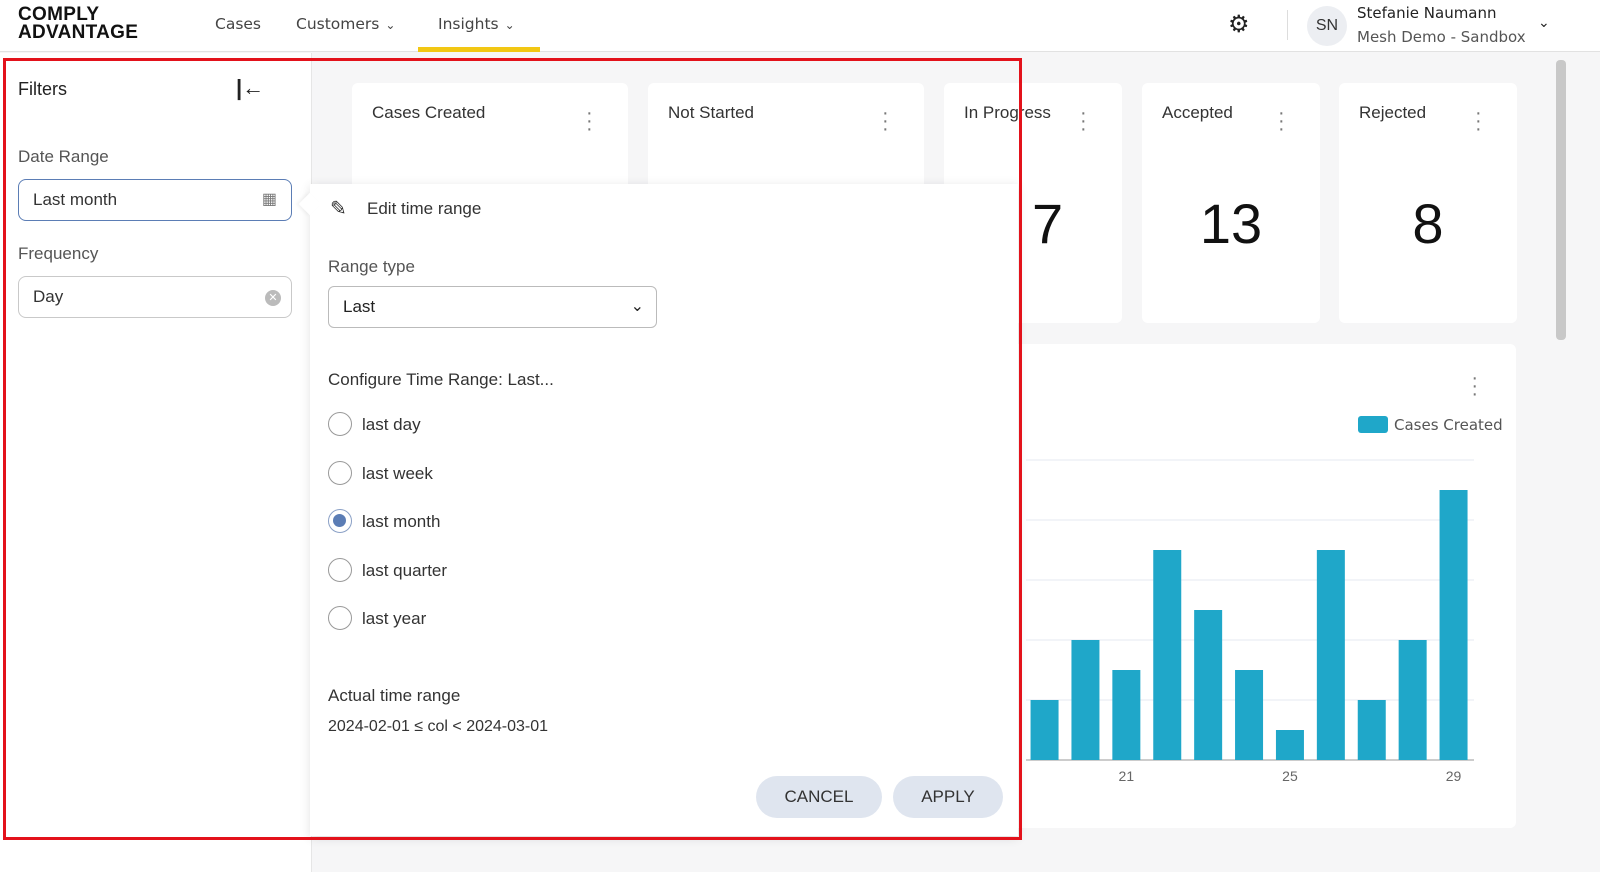  Describe the element at coordinates (340, 618) in the screenshot. I see `radio-last-year` at that location.